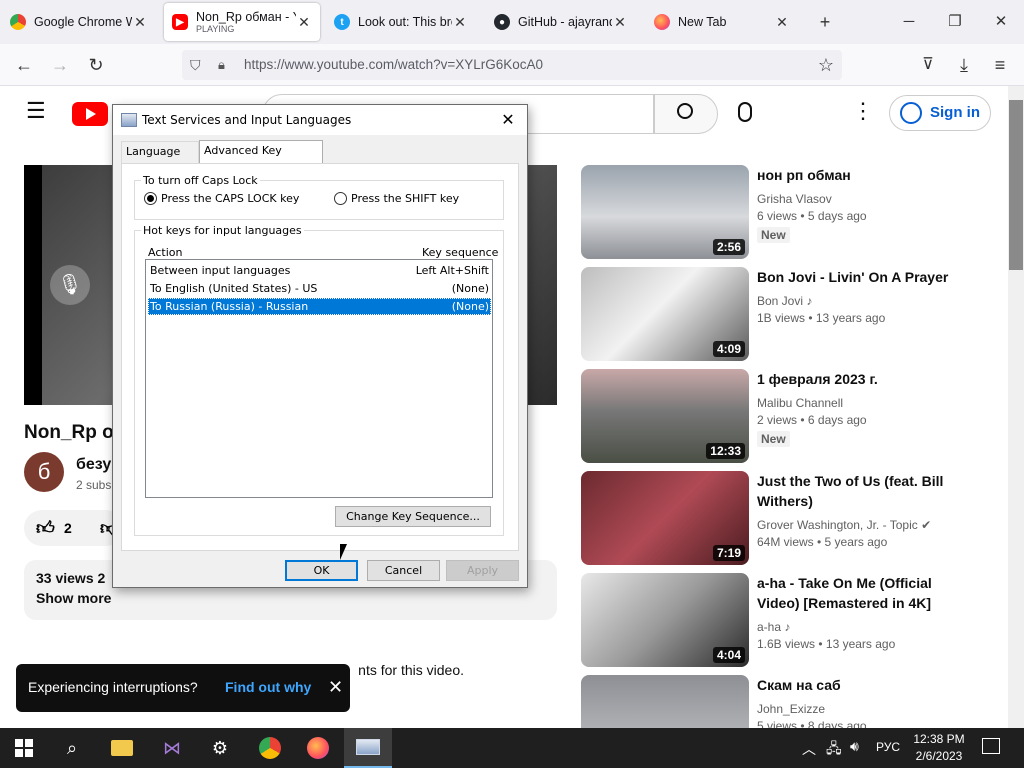  I want to click on show-more-link: Show more, so click(73, 598).